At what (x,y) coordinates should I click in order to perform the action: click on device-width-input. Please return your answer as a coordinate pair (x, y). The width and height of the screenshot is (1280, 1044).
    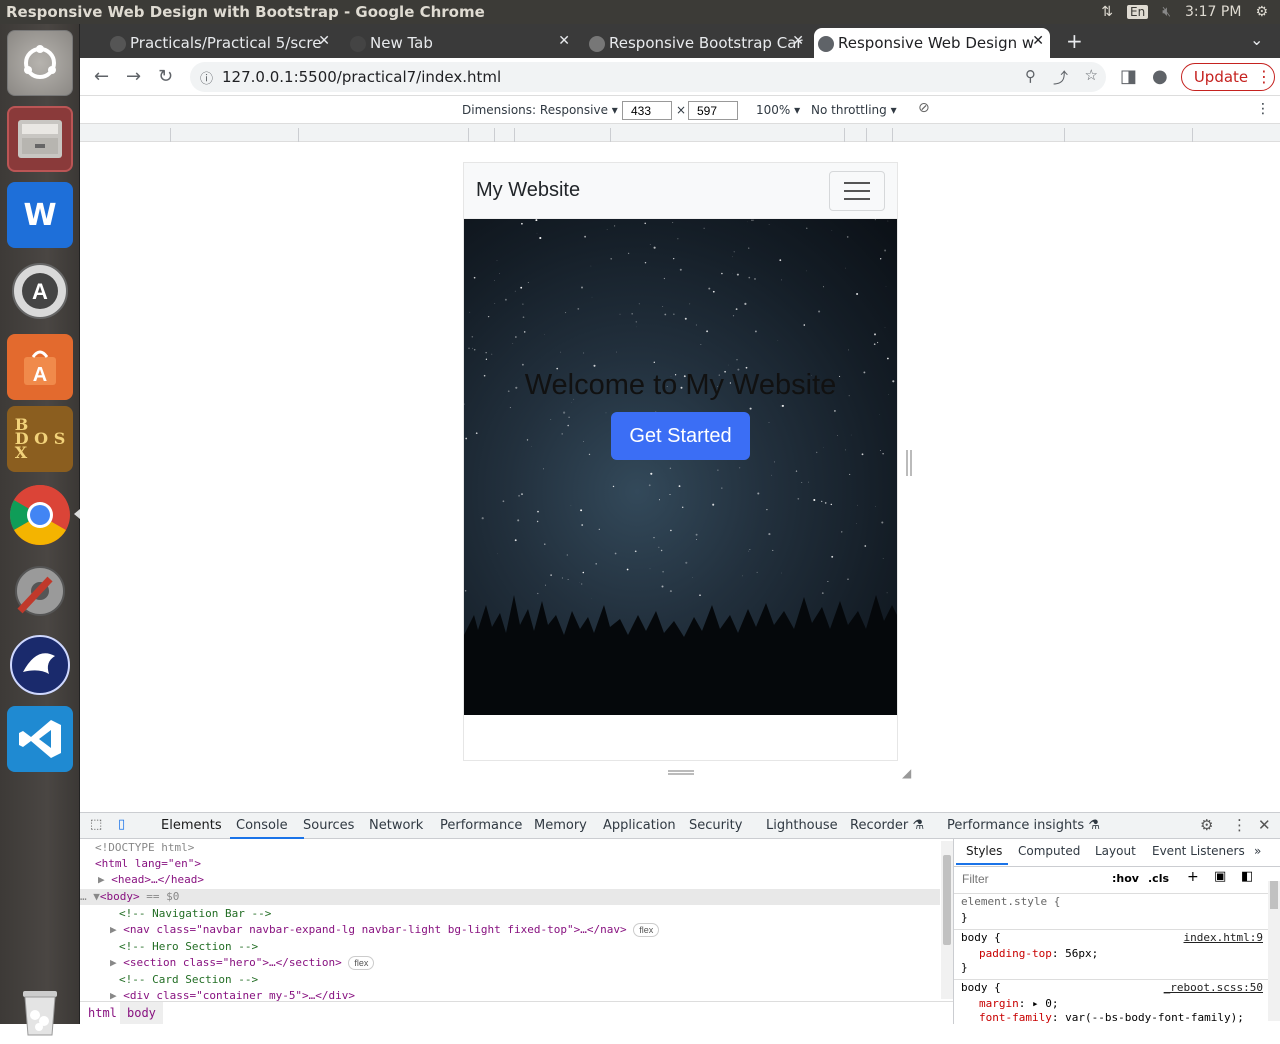
    Looking at the image, I should click on (647, 110).